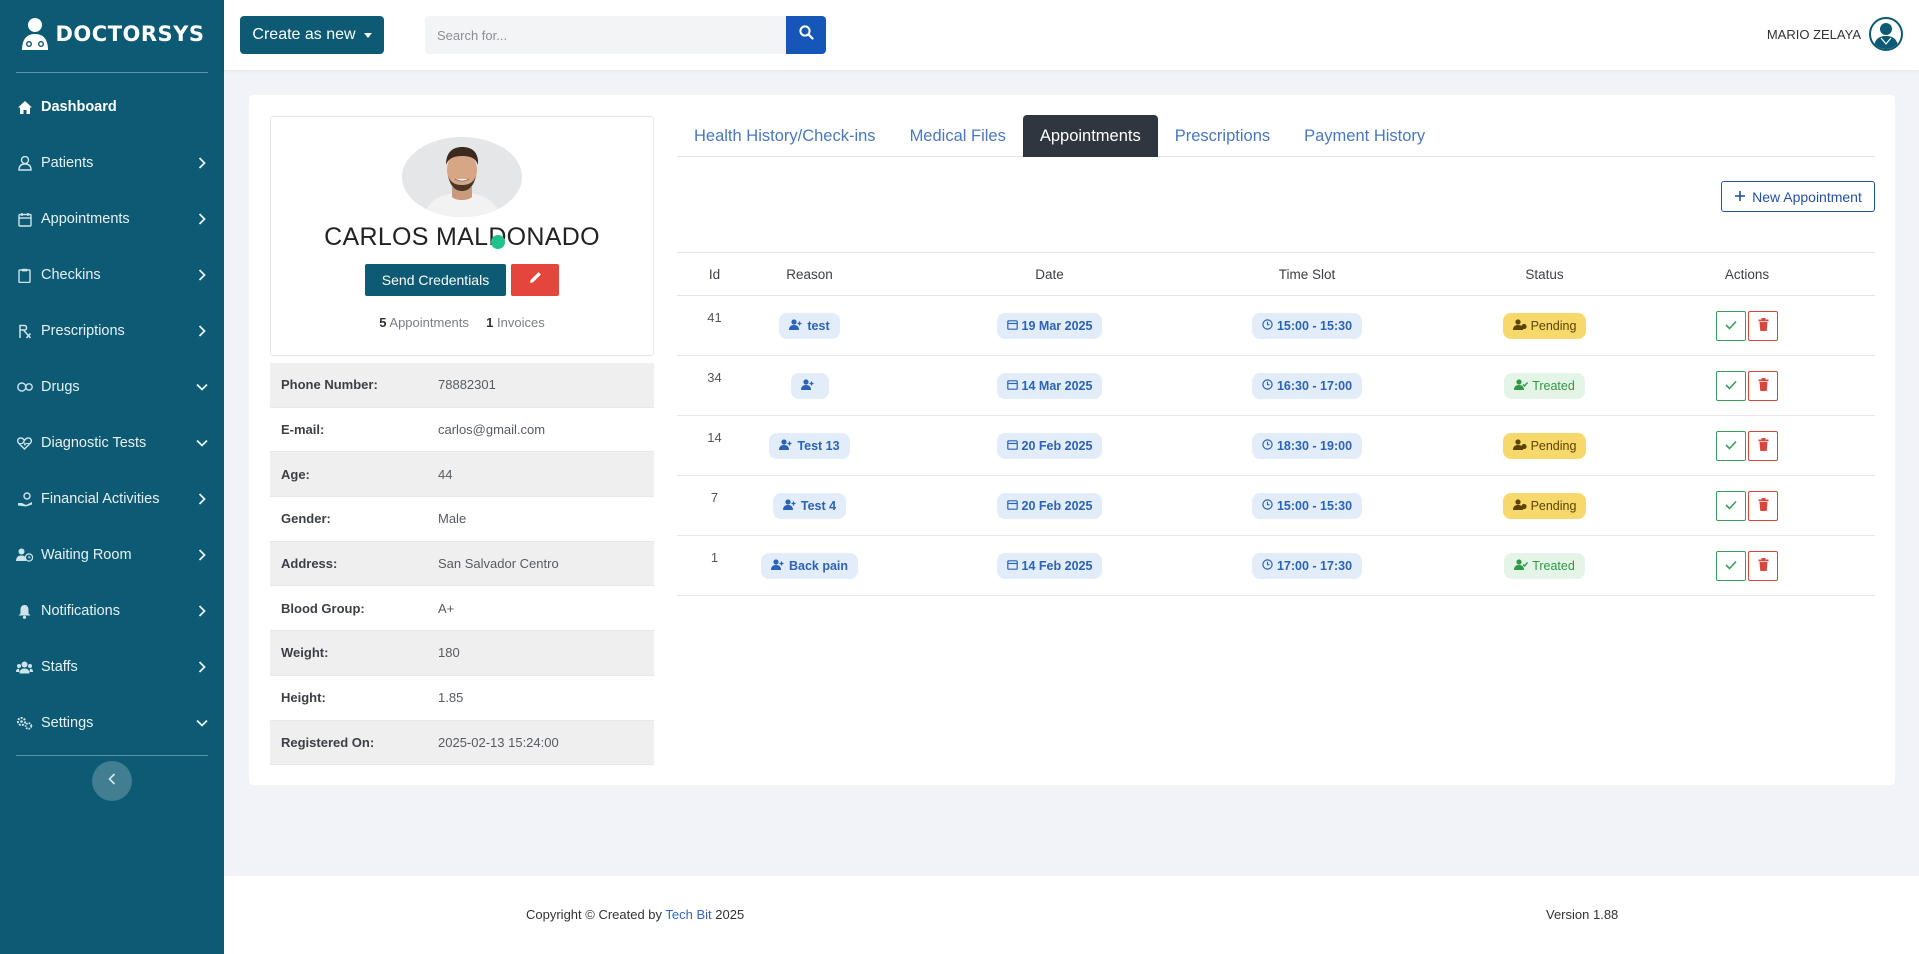 The width and height of the screenshot is (1919, 954). Describe the element at coordinates (1747, 565) in the screenshot. I see `cell-actions` at that location.